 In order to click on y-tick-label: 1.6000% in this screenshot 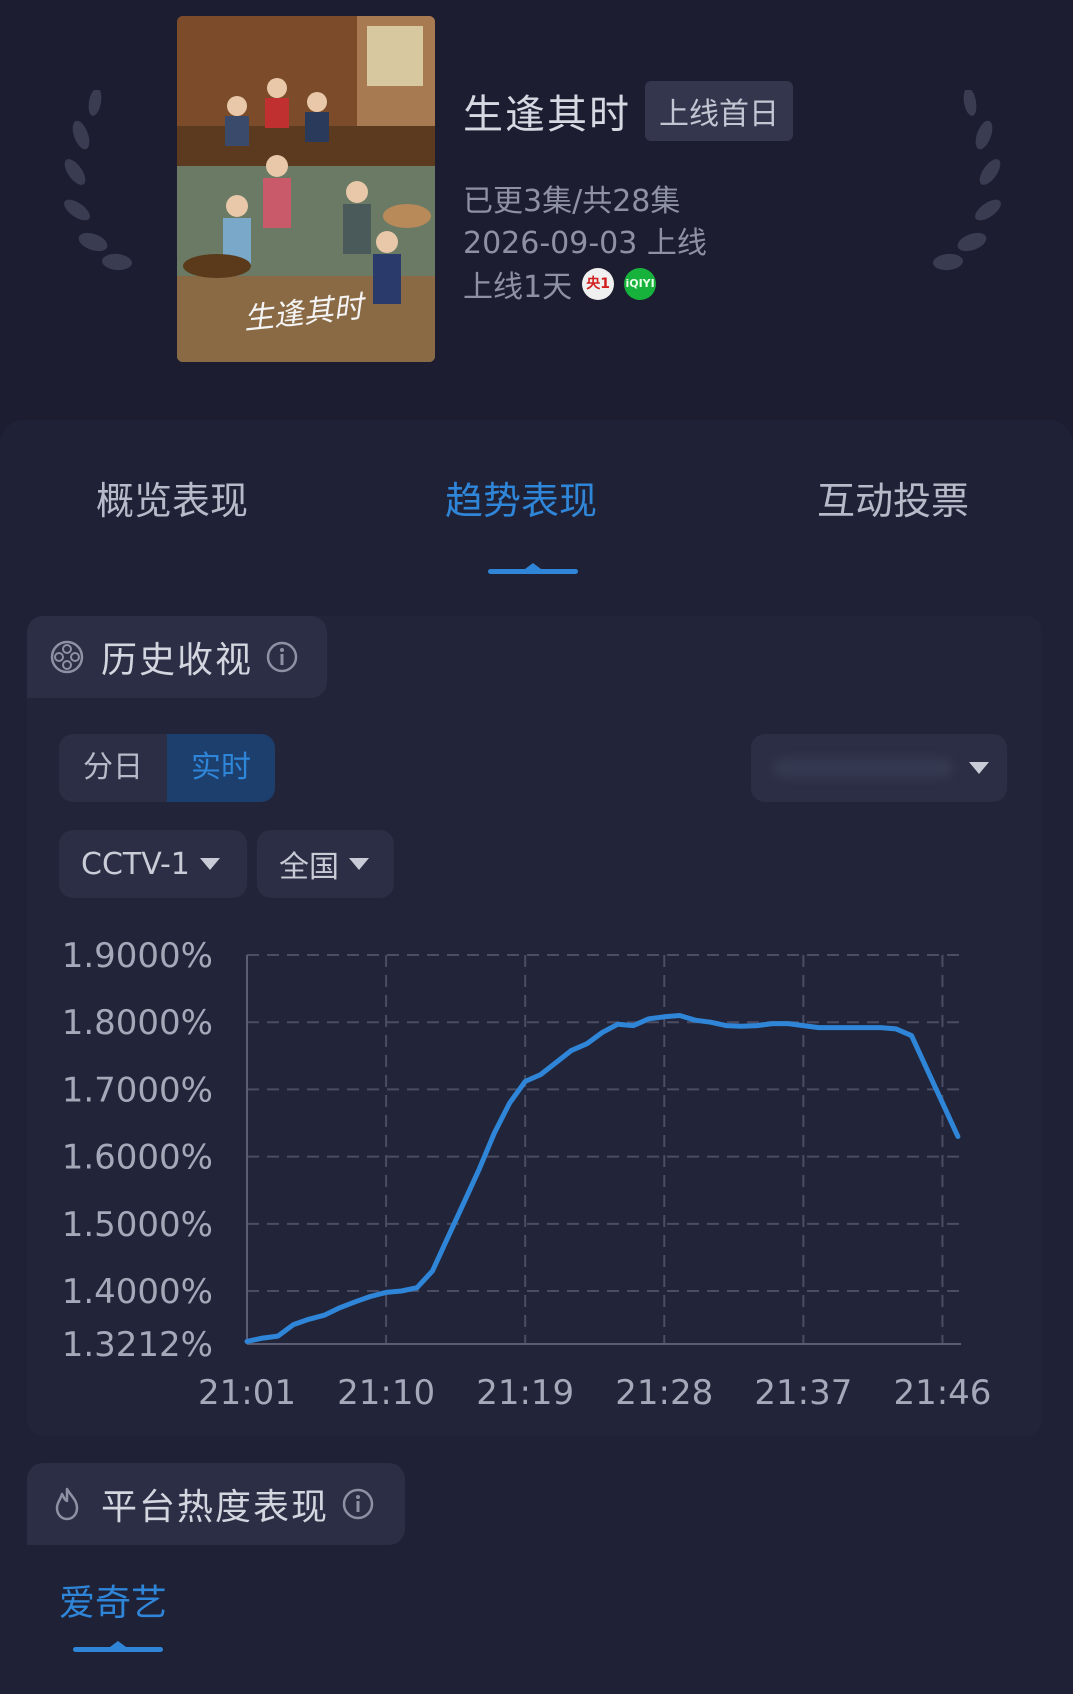, I will do `click(137, 1158)`.